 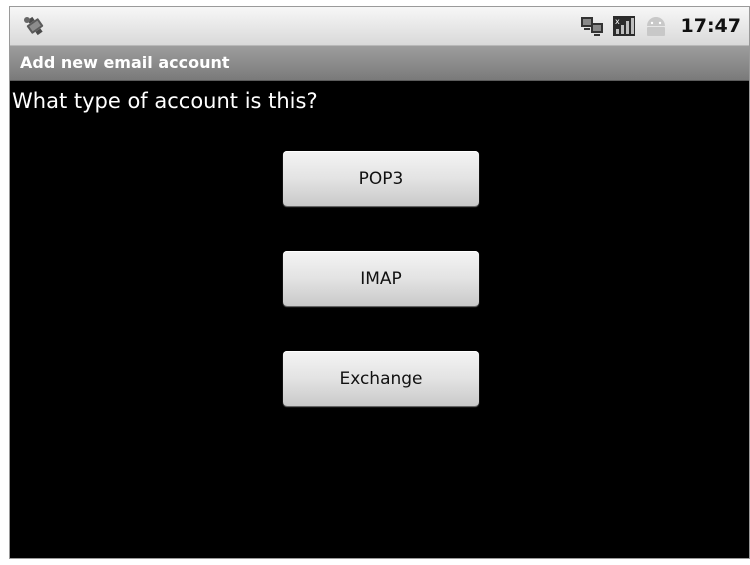 What do you see at coordinates (125, 62) in the screenshot?
I see `window-title: Add new email account` at bounding box center [125, 62].